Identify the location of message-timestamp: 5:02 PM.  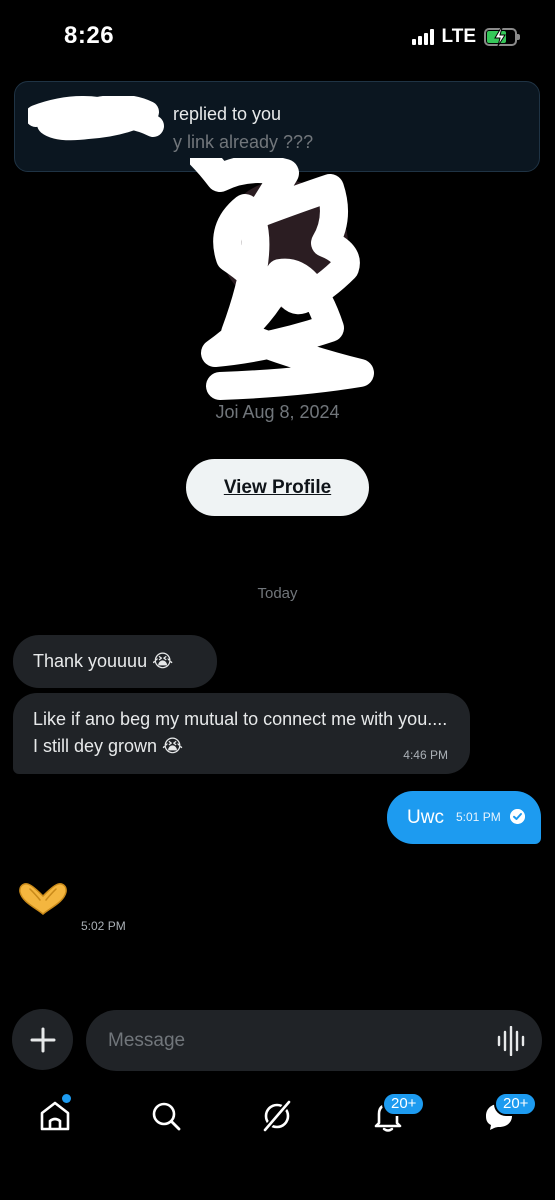
(103, 926).